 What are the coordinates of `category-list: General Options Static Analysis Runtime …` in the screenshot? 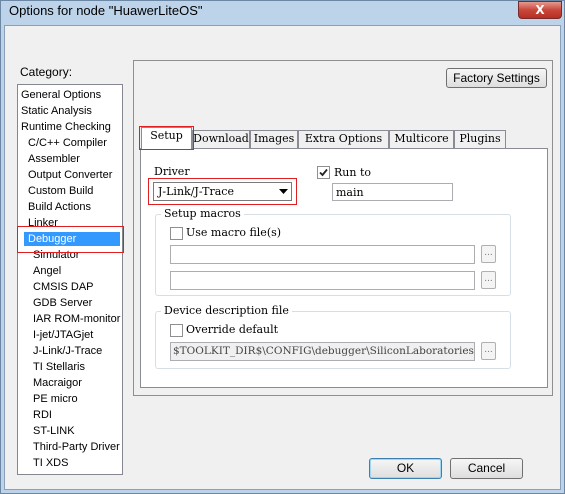 It's located at (70, 279).